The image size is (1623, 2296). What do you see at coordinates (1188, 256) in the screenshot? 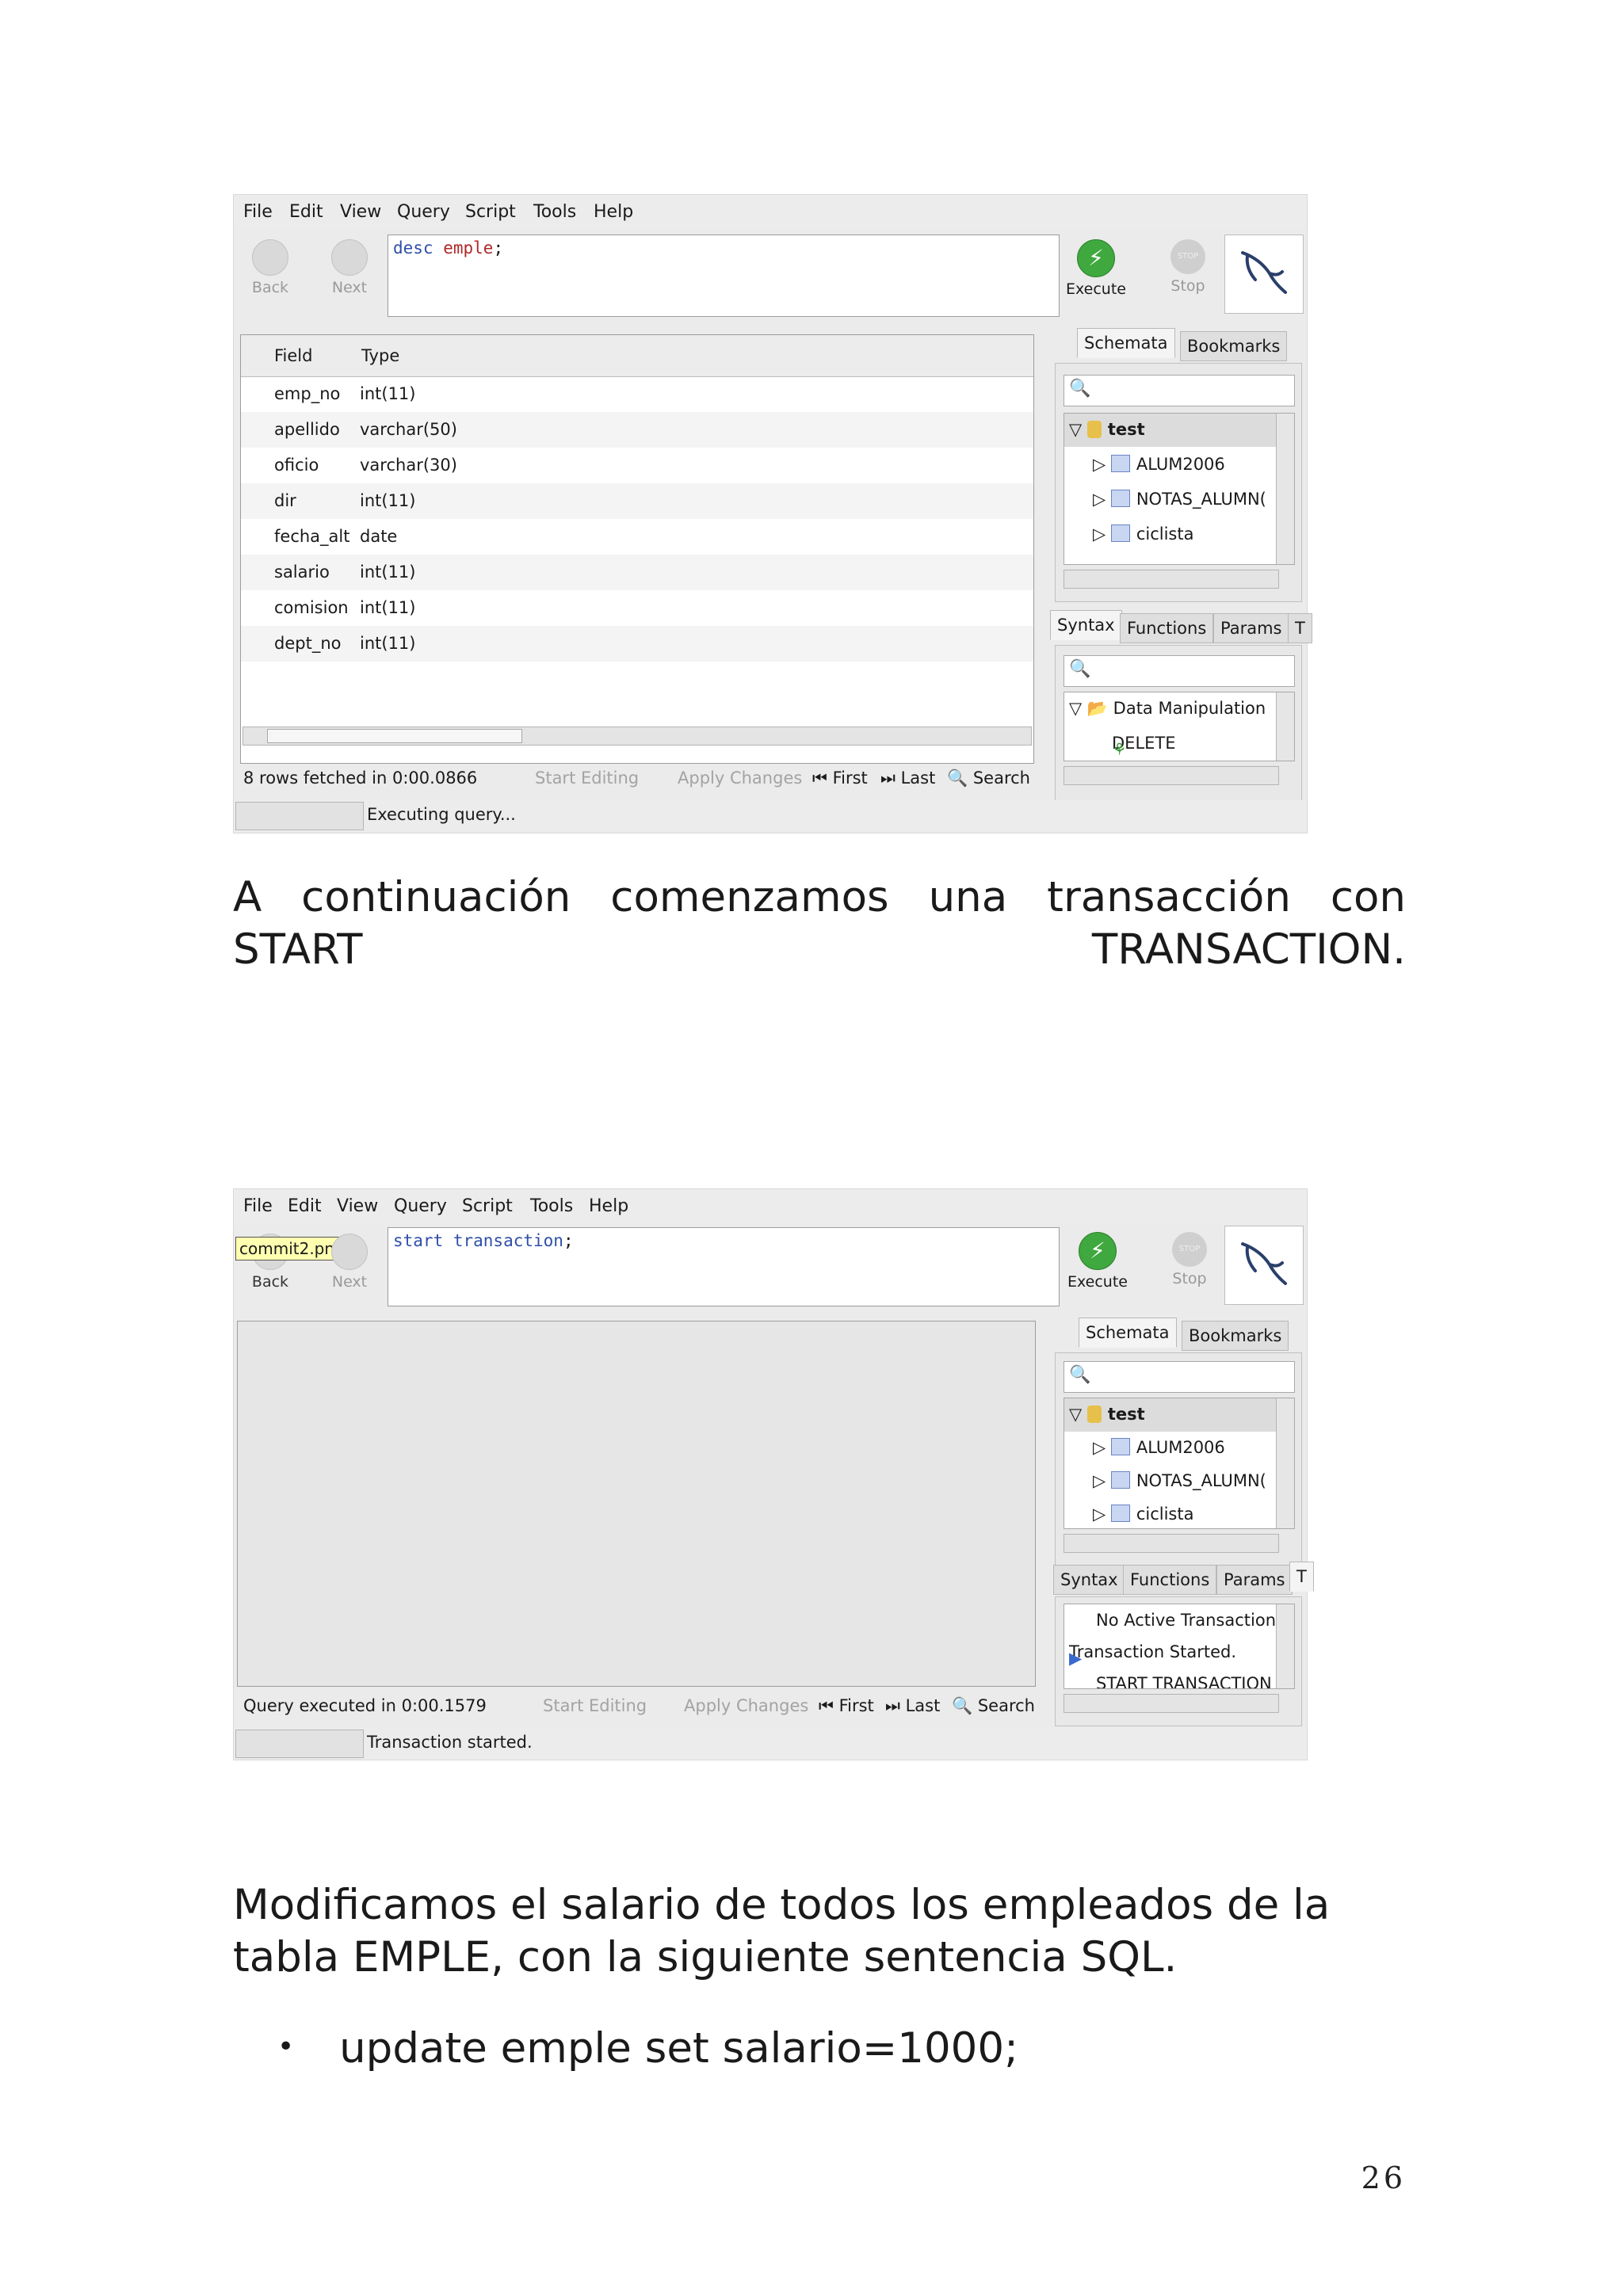
I see `stop-icon: STOP` at bounding box center [1188, 256].